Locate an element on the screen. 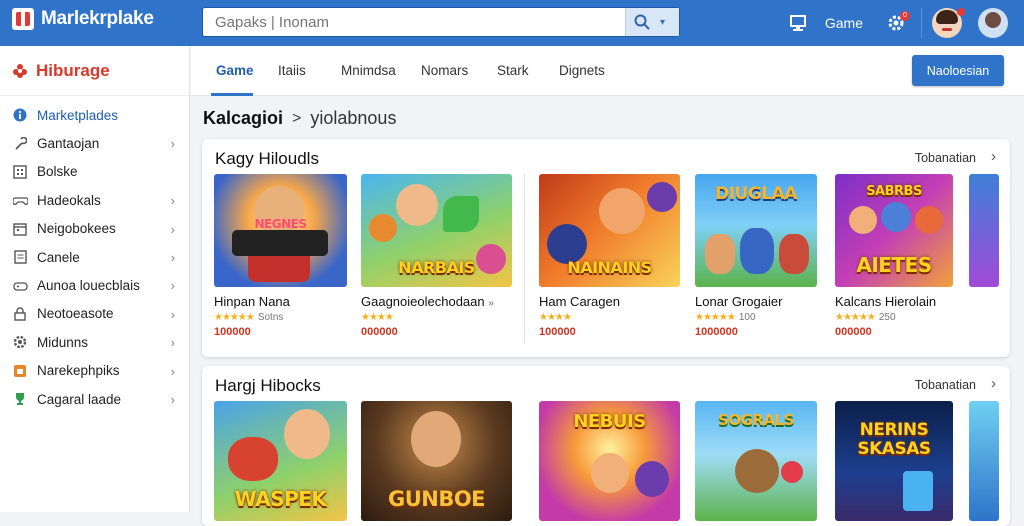 This screenshot has height=526, width=1024. rating: ★★★★ is located at coordinates (436, 317).